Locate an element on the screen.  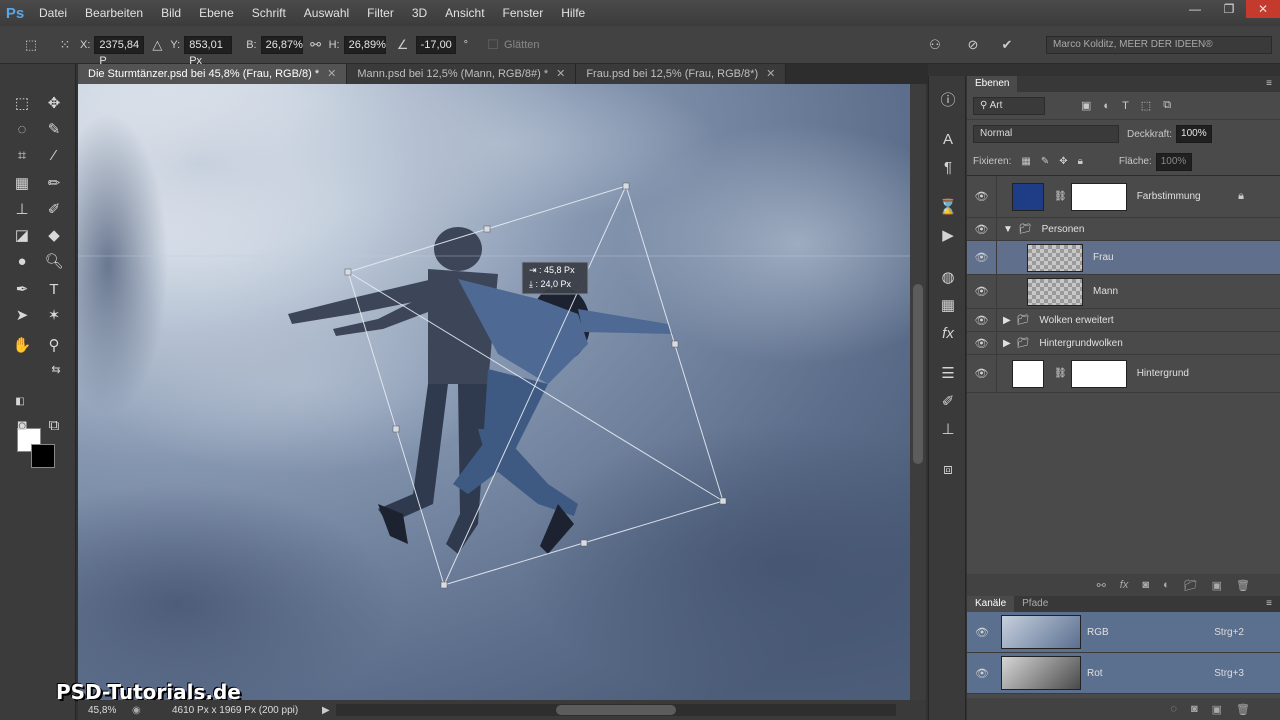
commit-transform-icon: ✔ is located at coordinates (1007, 45).